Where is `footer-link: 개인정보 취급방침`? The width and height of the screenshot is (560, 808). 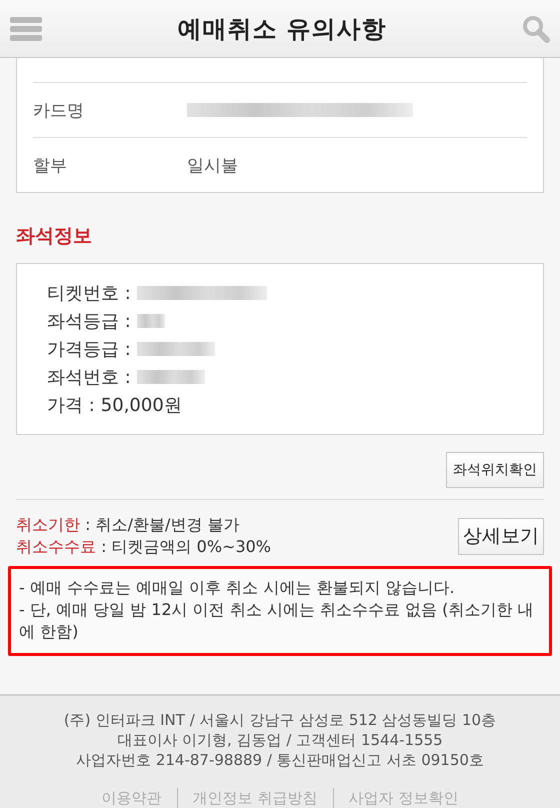 footer-link: 개인정보 취급방침 is located at coordinates (254, 798).